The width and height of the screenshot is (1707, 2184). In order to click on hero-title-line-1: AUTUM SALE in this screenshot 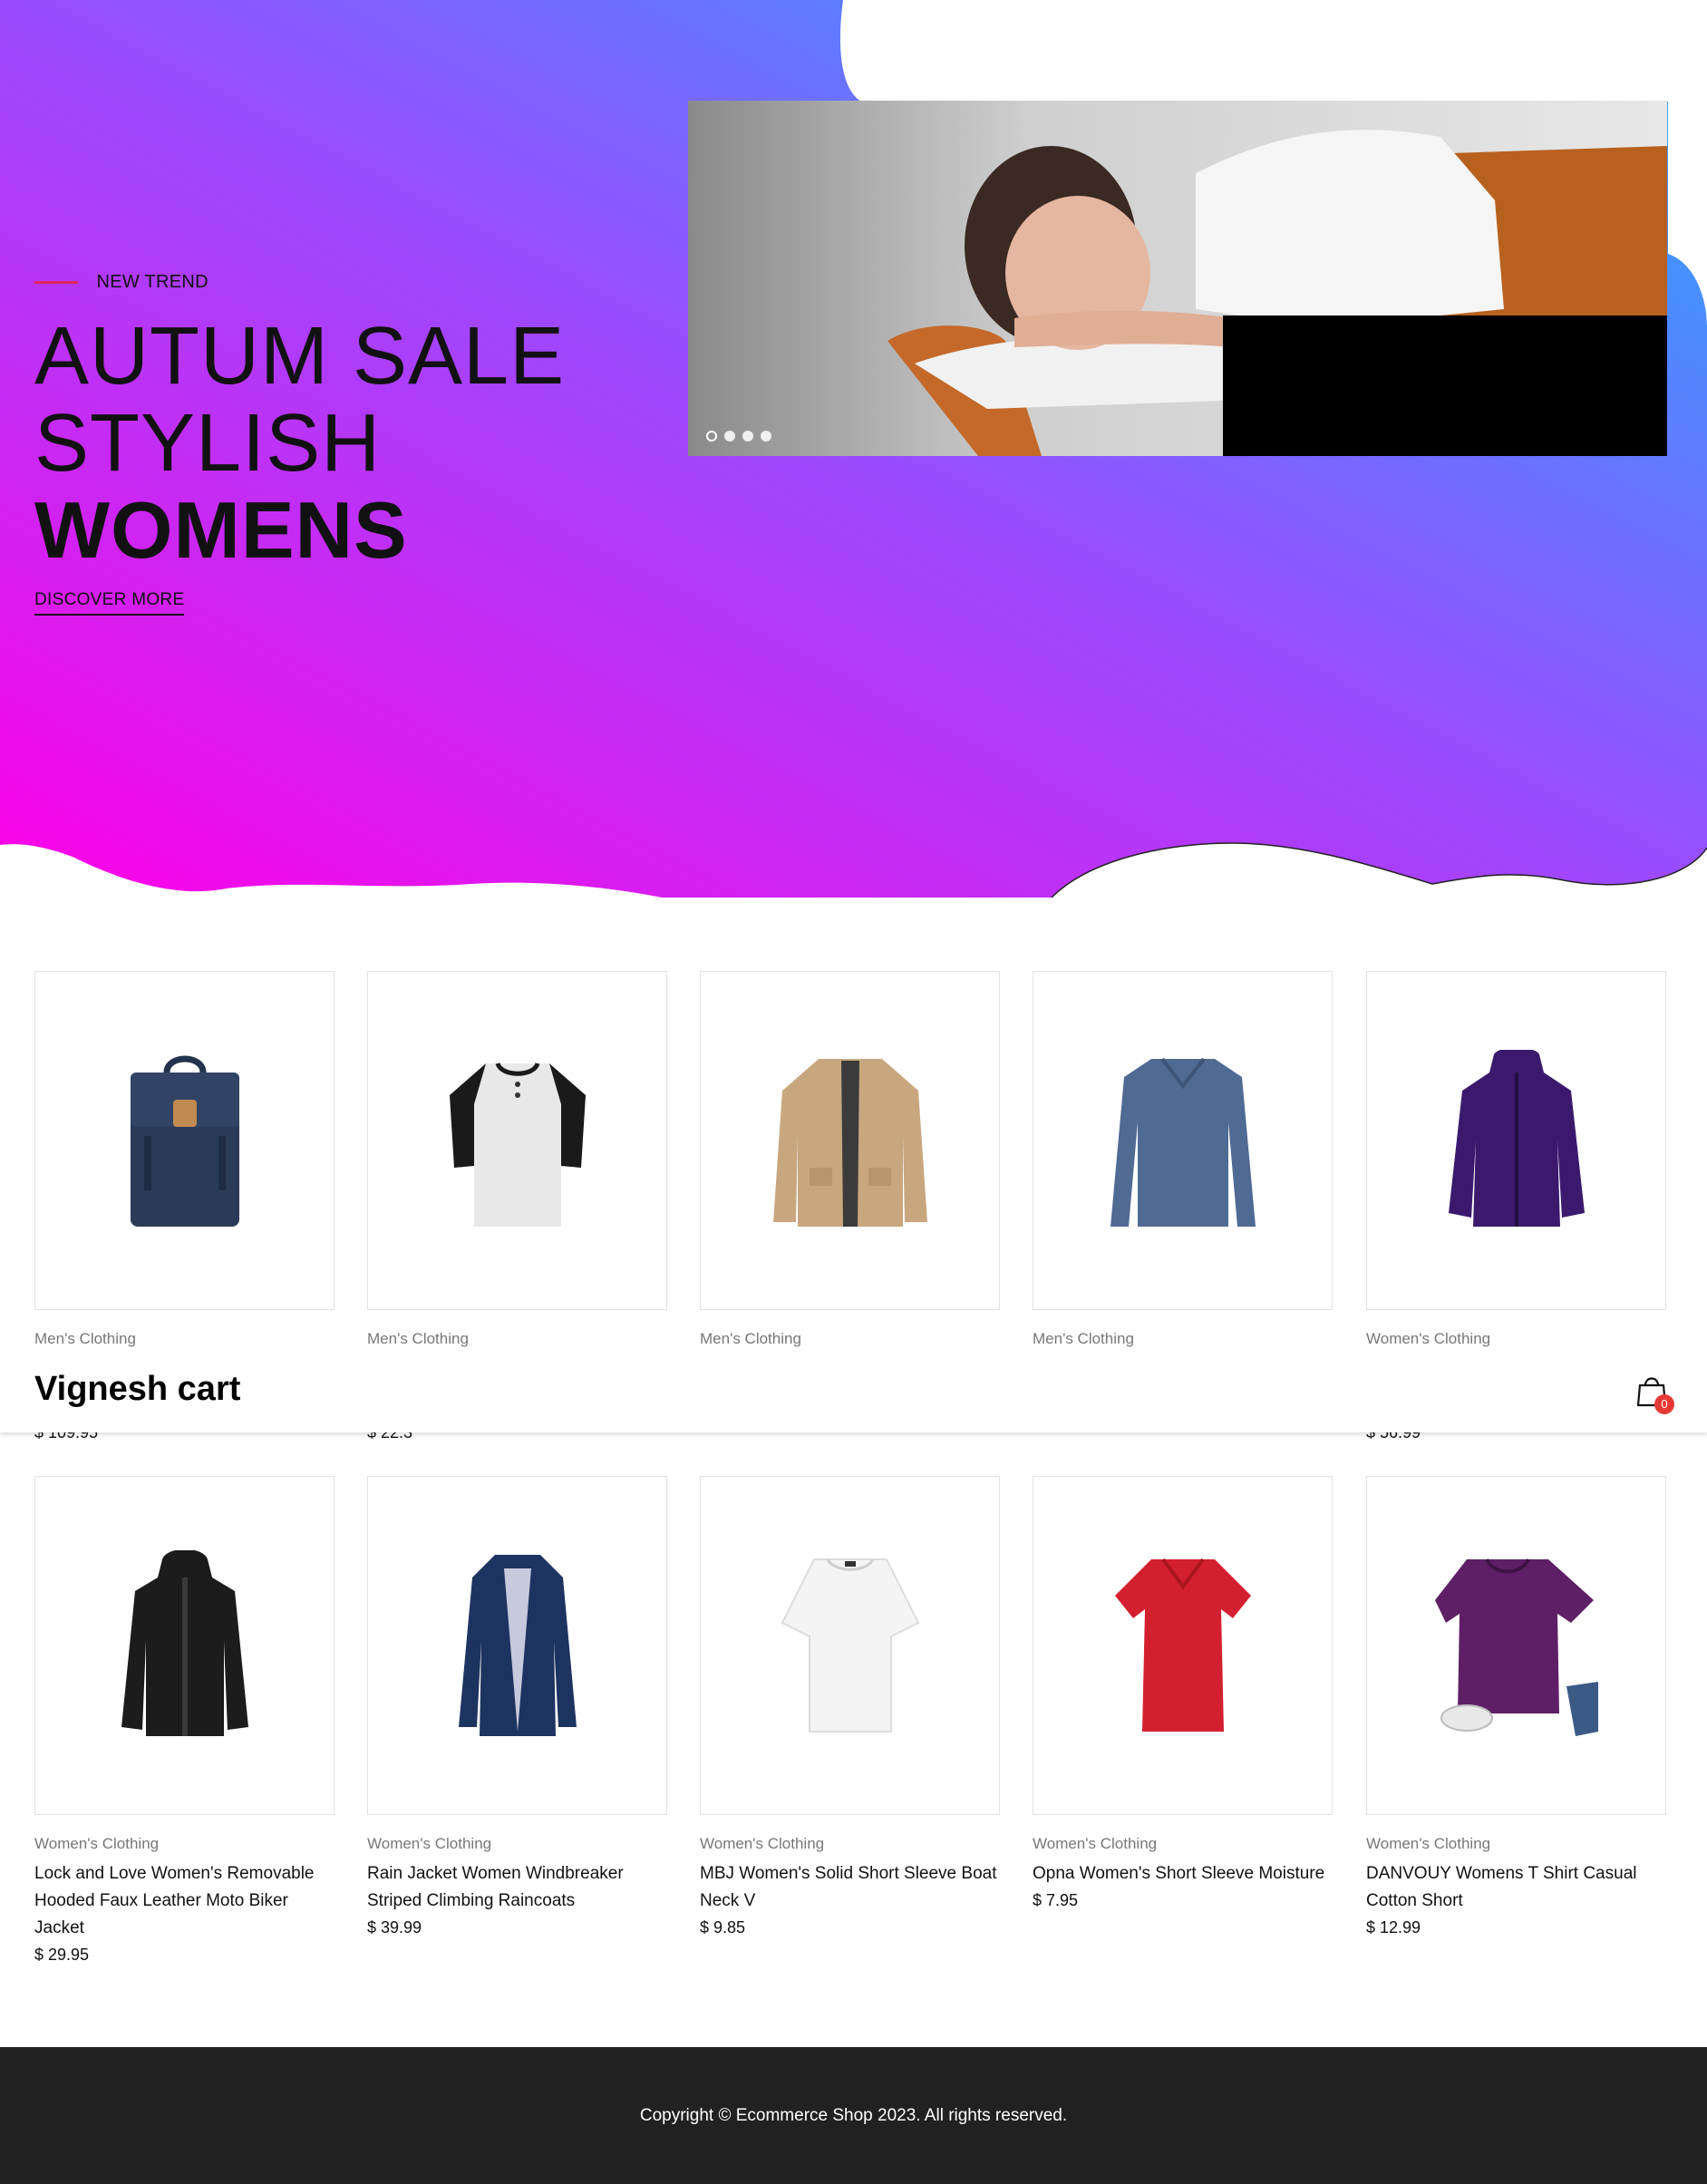, I will do `click(300, 356)`.